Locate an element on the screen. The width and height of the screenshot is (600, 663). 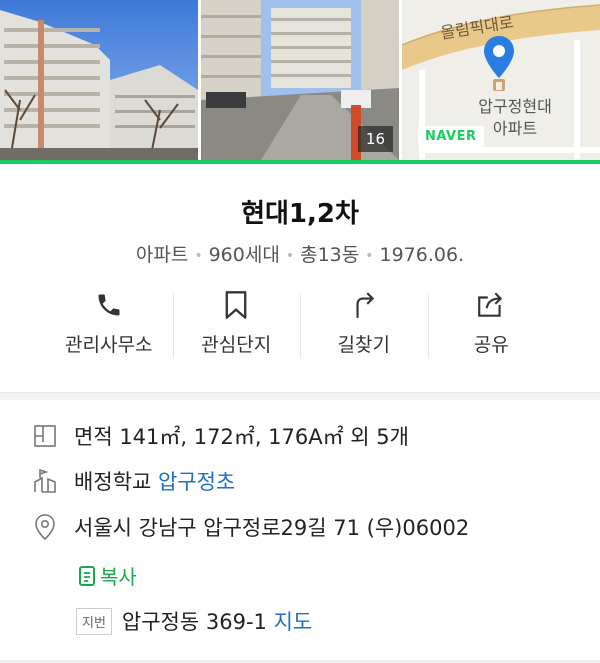
location-icon is located at coordinates (45, 527).